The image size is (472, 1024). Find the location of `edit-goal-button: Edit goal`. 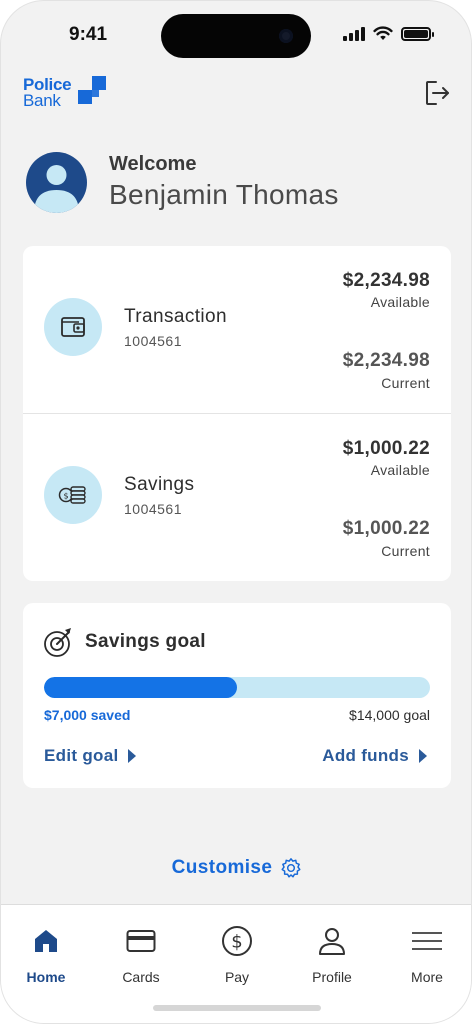

edit-goal-button: Edit goal is located at coordinates (90, 756).